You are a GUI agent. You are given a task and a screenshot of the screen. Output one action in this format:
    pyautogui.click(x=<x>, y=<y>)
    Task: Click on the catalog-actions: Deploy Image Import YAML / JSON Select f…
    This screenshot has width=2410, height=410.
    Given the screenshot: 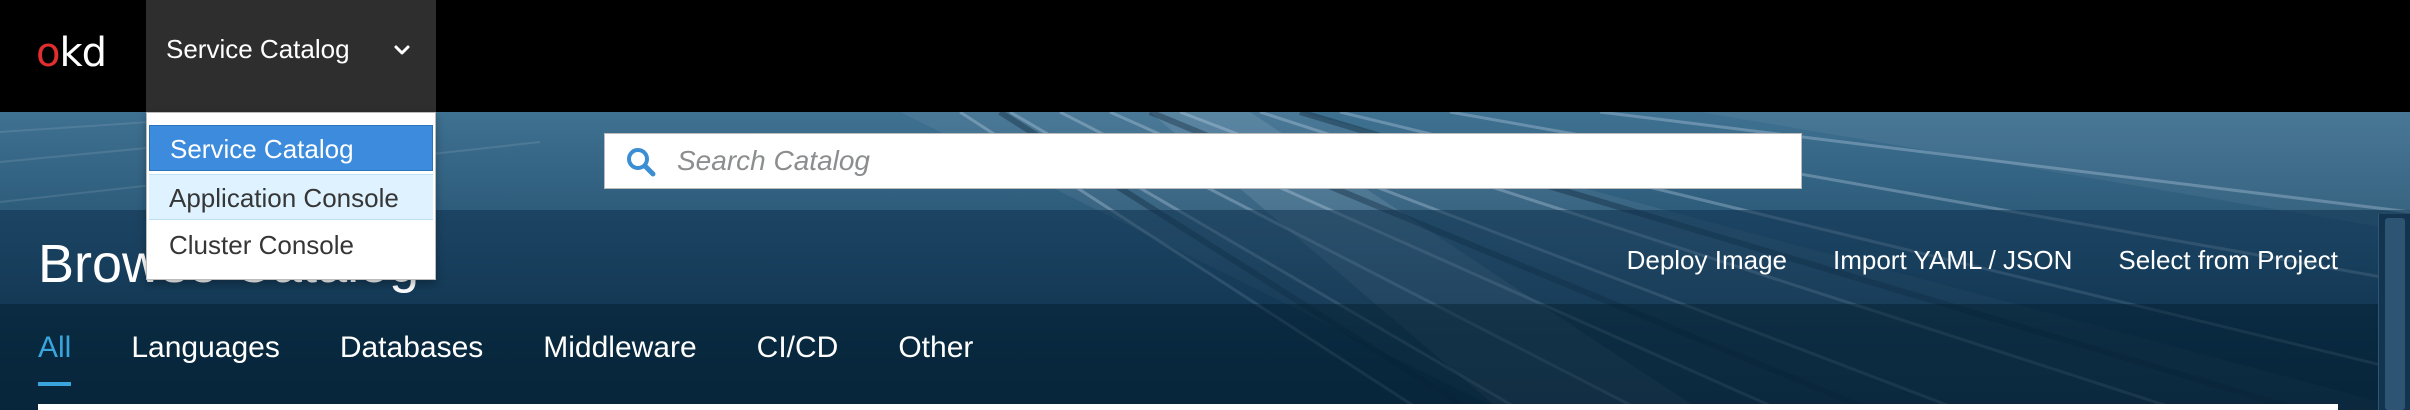 What is the action you would take?
    pyautogui.click(x=1982, y=260)
    